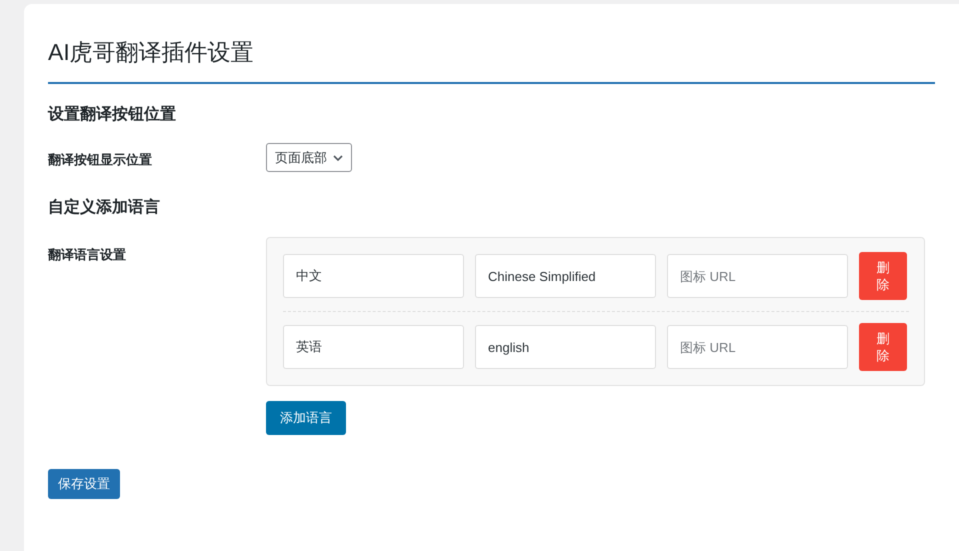 The width and height of the screenshot is (959, 551). What do you see at coordinates (565, 276) in the screenshot?
I see `input-field: Chinese Simplified` at bounding box center [565, 276].